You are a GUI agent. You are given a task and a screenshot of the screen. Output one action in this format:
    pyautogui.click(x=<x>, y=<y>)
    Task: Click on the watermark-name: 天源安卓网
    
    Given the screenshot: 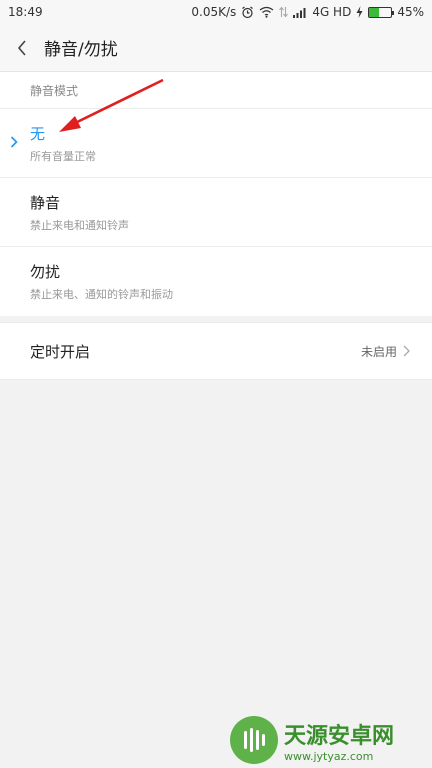 What is the action you would take?
    pyautogui.click(x=339, y=736)
    